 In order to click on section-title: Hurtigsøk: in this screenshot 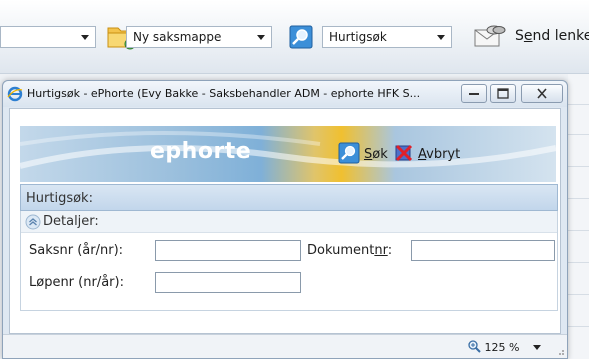, I will do `click(59, 198)`.